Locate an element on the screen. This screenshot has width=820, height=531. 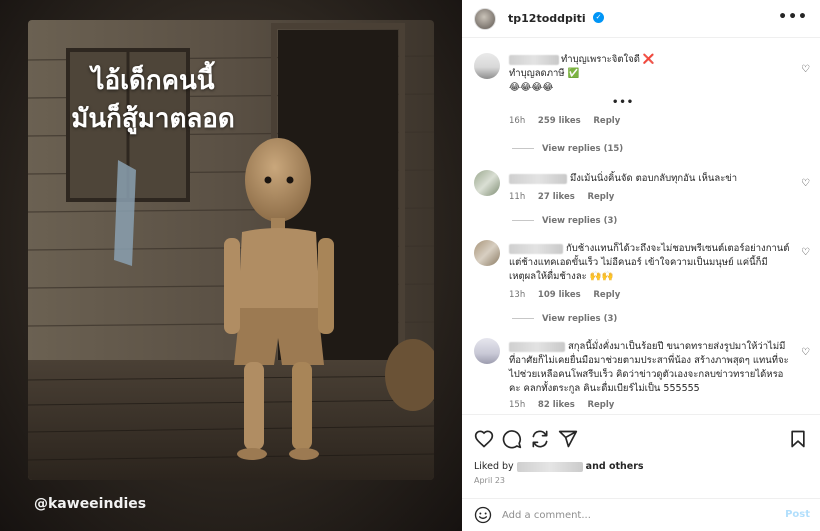
comment-text-line: ทำบุญลดภาษี ✅ is located at coordinates (544, 73).